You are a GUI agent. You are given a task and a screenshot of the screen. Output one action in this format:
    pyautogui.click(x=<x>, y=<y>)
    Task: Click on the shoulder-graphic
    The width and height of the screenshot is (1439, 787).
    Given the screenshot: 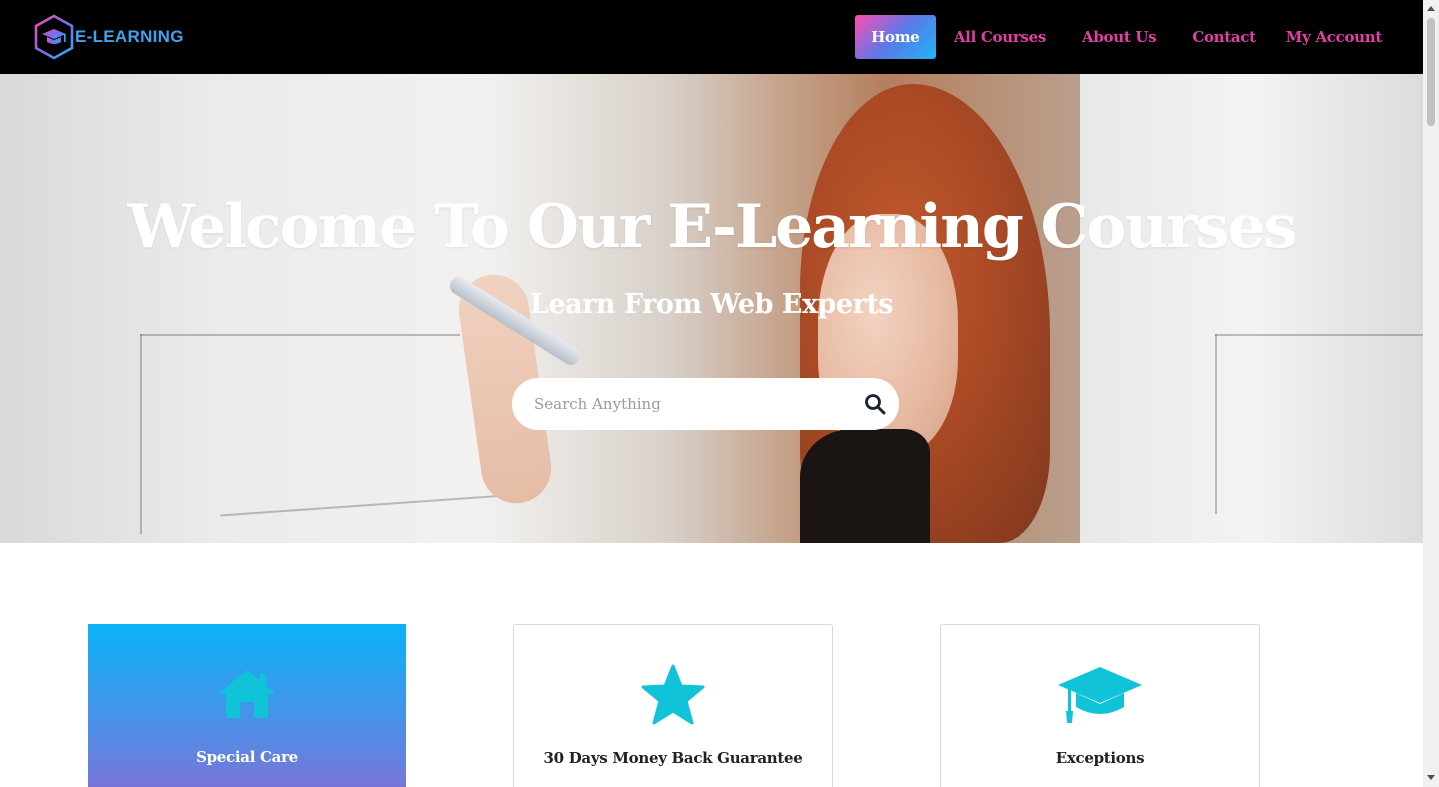 What is the action you would take?
    pyautogui.click(x=865, y=486)
    